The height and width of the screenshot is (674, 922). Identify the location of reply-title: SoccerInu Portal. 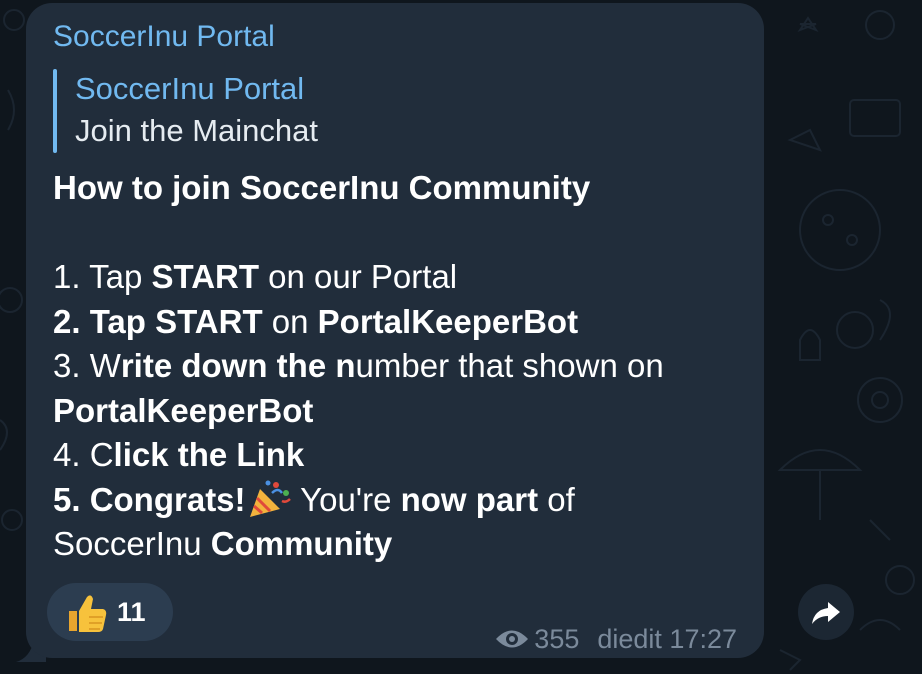
(190, 88).